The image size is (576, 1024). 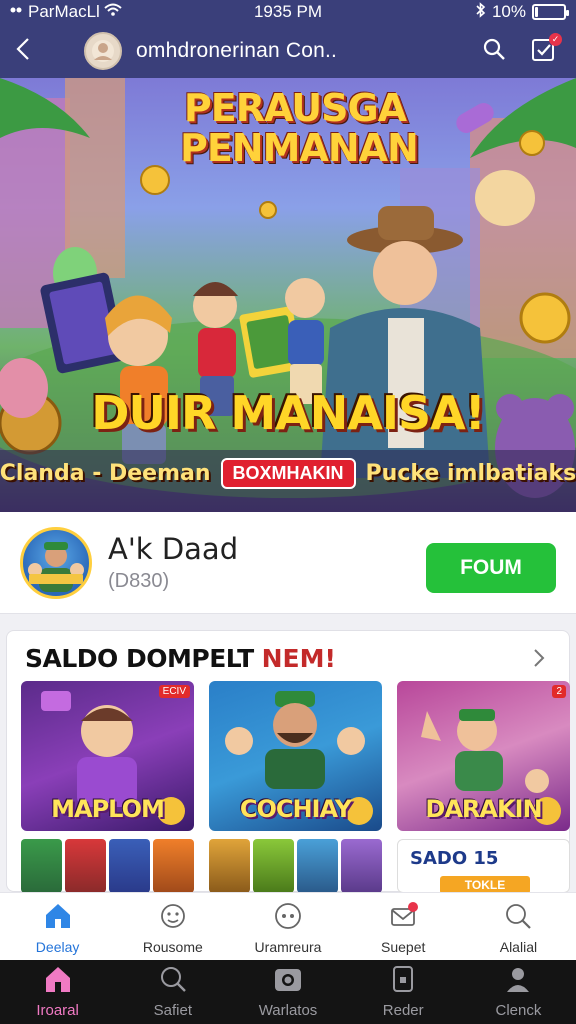 What do you see at coordinates (288, 916) in the screenshot?
I see `chat-dots-icon` at bounding box center [288, 916].